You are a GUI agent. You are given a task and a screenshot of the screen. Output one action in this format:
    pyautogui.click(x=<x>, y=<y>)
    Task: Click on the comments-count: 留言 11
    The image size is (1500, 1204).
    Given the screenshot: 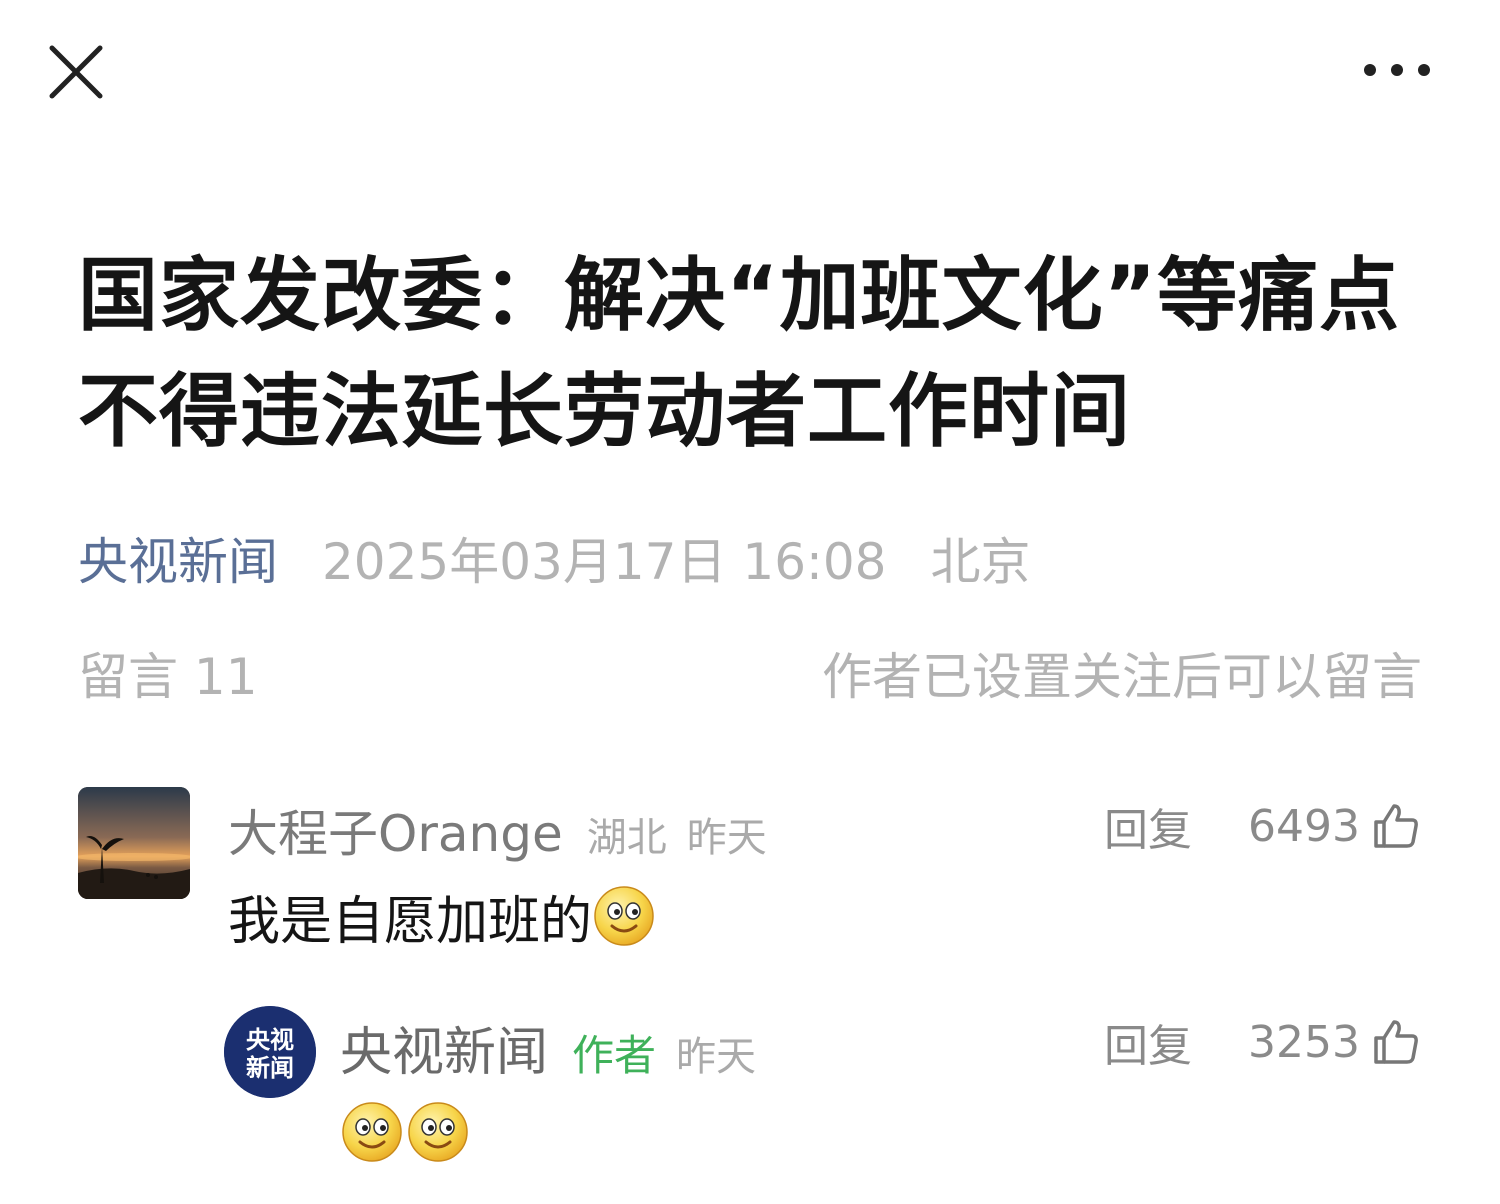 What is the action you would take?
    pyautogui.click(x=168, y=677)
    